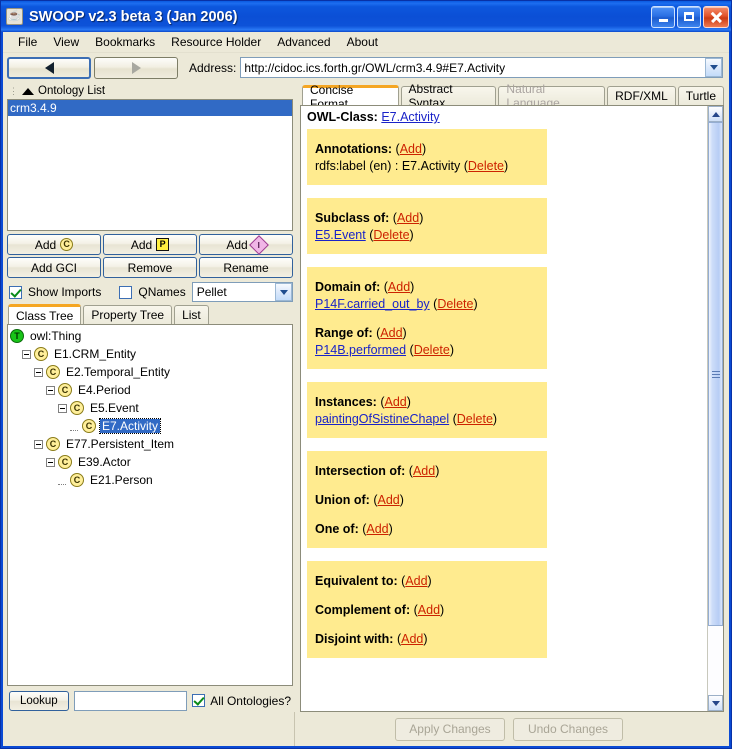 Image resolution: width=732 pixels, height=749 pixels. What do you see at coordinates (15, 292) in the screenshot?
I see `show-imports-checkbox` at bounding box center [15, 292].